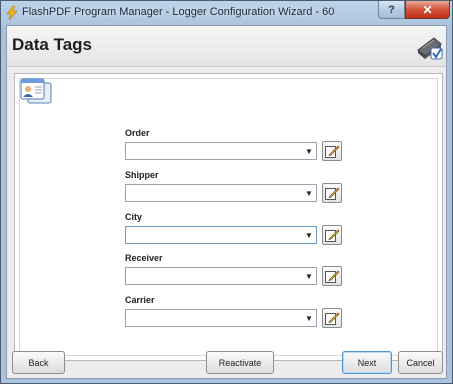 Image resolution: width=453 pixels, height=384 pixels. Describe the element at coordinates (226, 46) in the screenshot. I see `page-header: Data Tags` at that location.